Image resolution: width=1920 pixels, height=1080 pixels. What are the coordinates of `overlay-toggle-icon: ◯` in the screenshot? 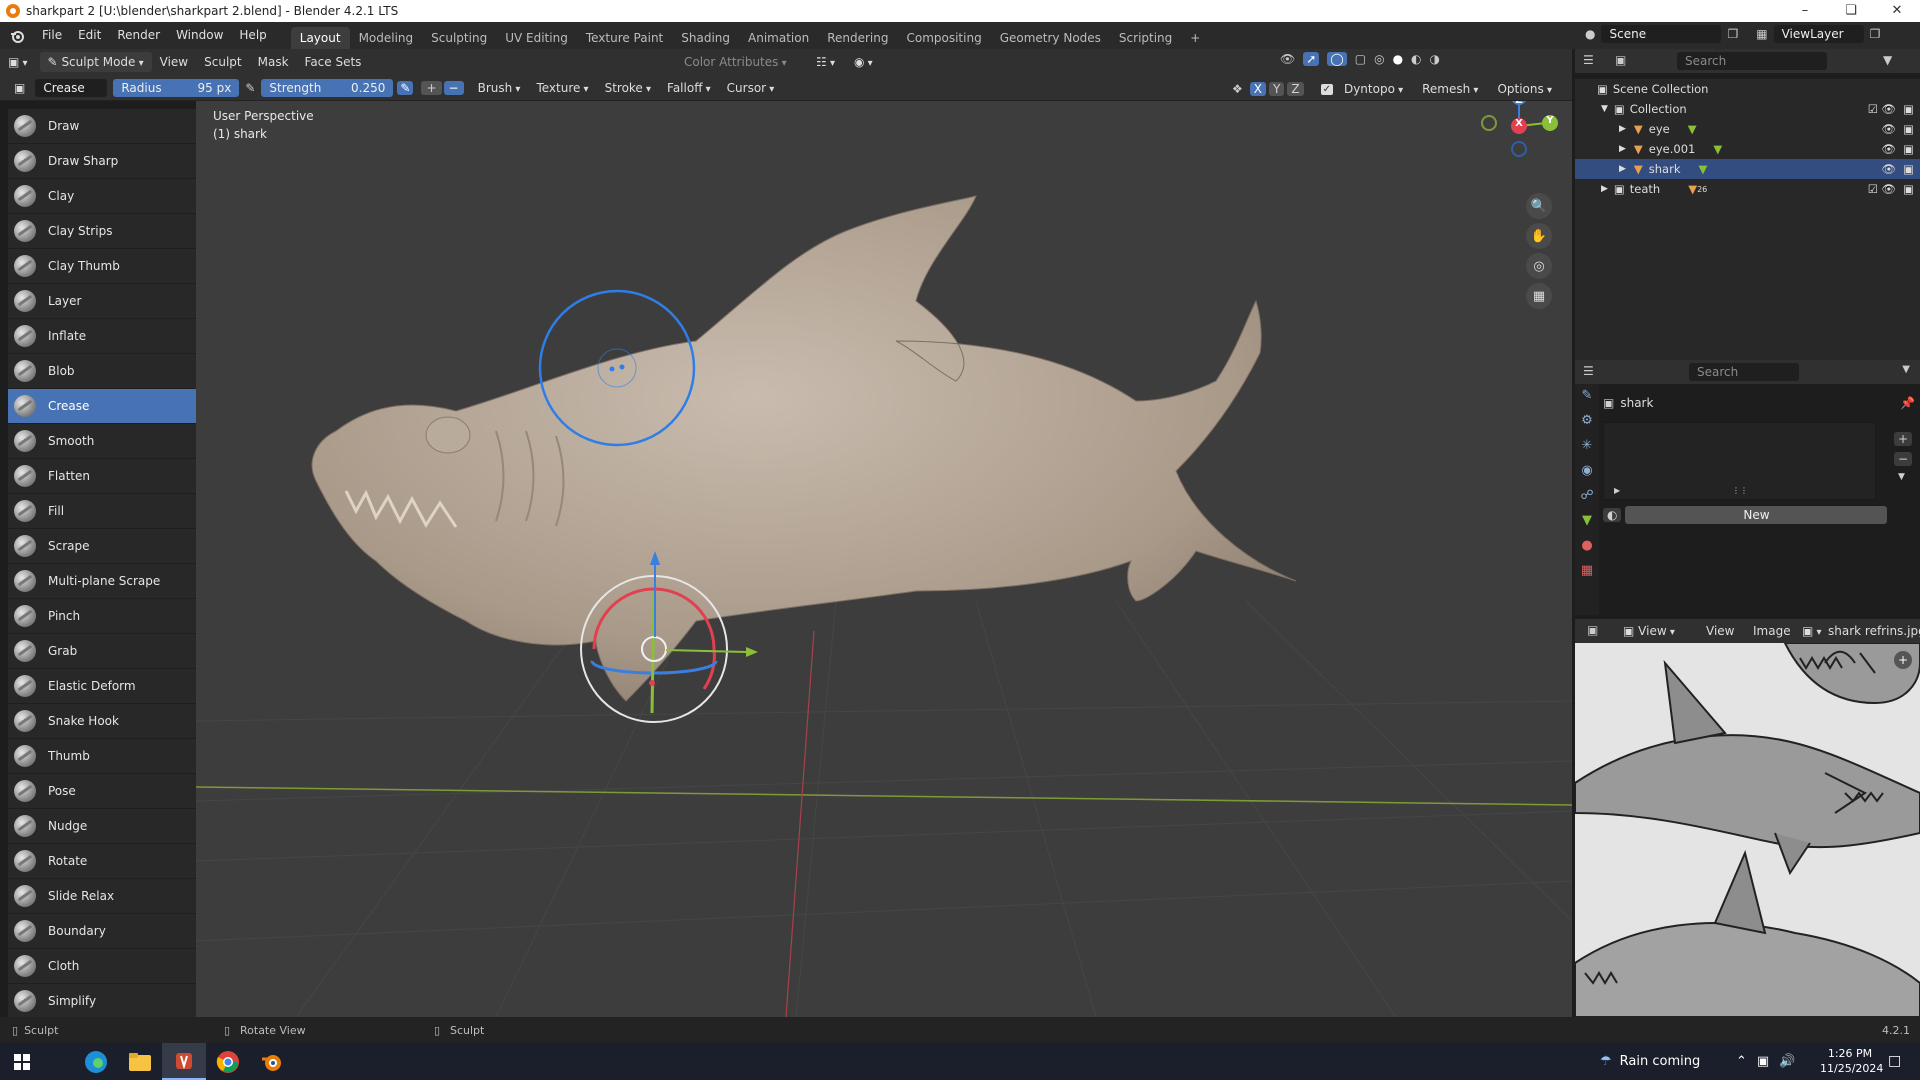 It's located at (1337, 59).